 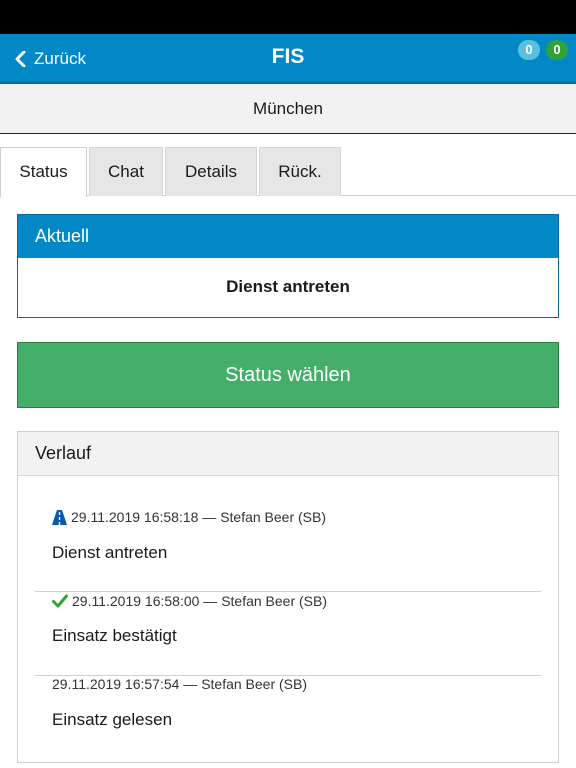 I want to click on road-icon, so click(x=59, y=517).